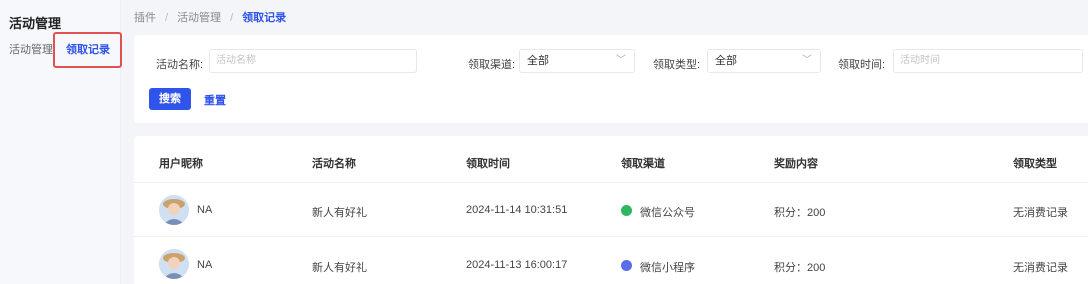  Describe the element at coordinates (264, 18) in the screenshot. I see `breadcrumb-current: 领取记录` at that location.